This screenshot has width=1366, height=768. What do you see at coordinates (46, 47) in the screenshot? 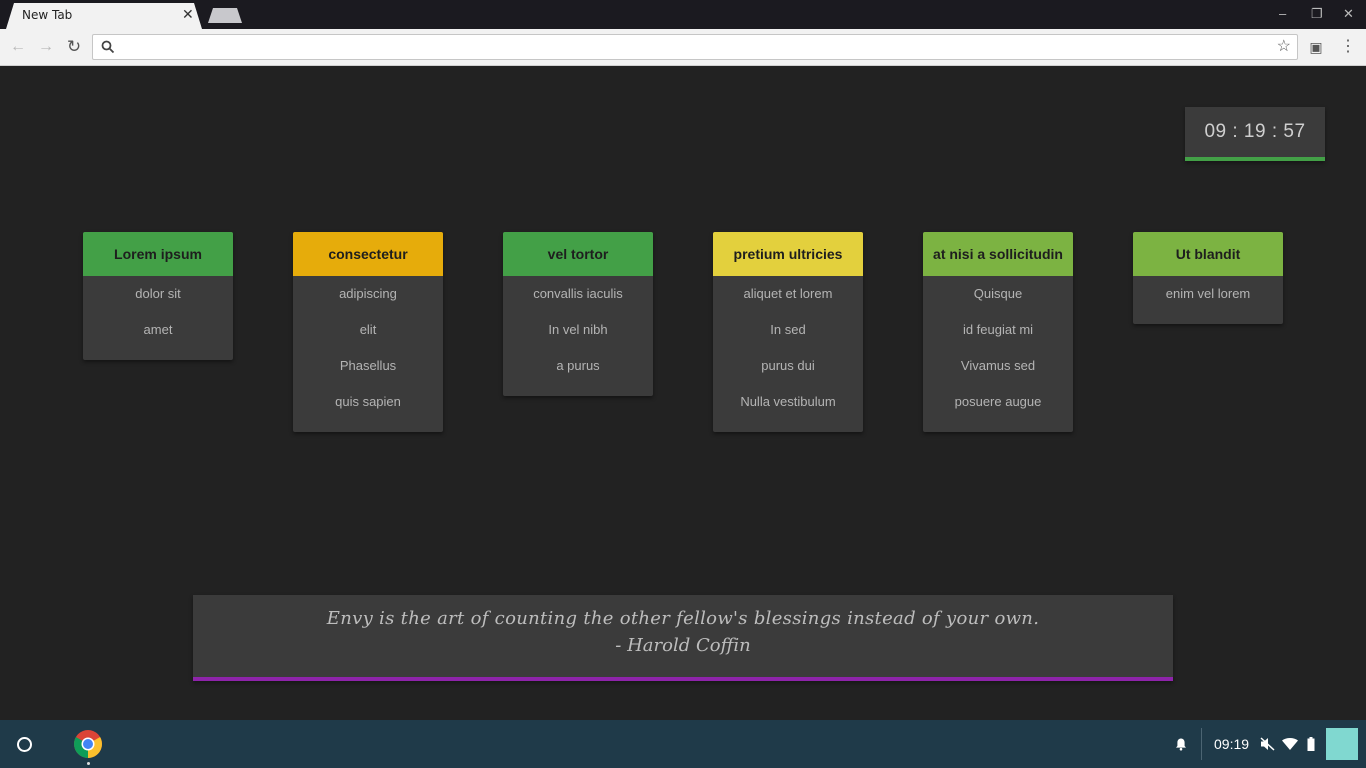
I see `forward-icon: →` at bounding box center [46, 47].